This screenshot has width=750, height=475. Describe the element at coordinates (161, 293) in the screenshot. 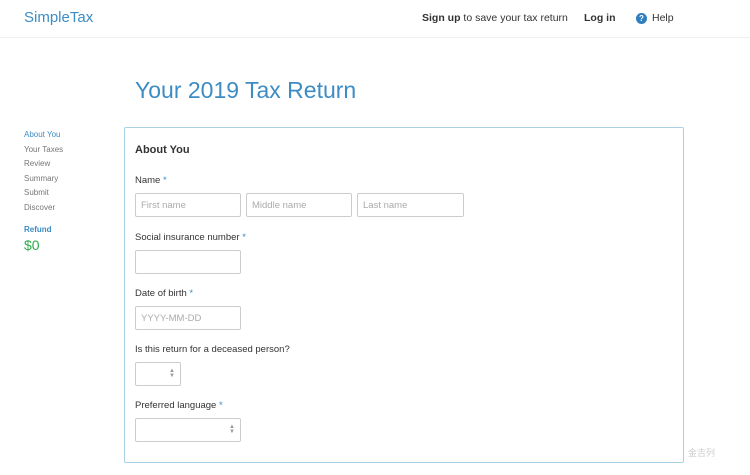

I see `dob-label-text: Date of birth` at that location.